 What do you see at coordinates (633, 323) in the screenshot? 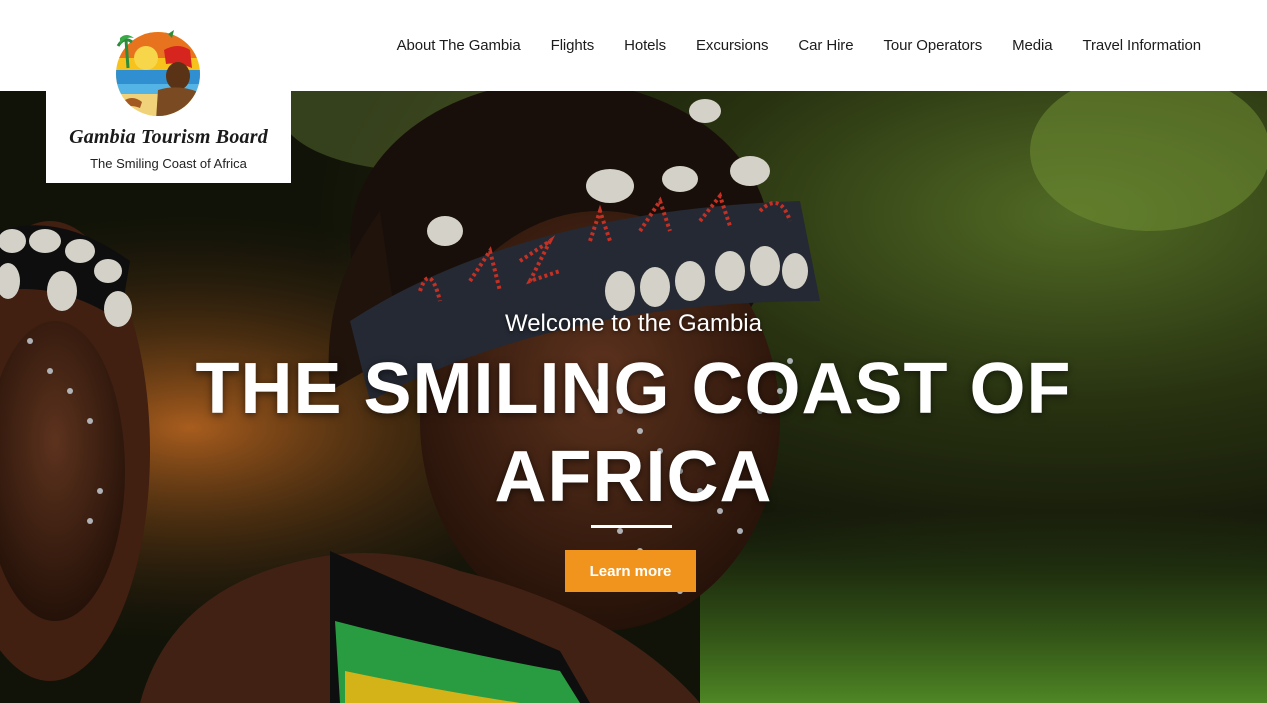
I see `hero-welcome-text: Welcome to the Gambia` at bounding box center [633, 323].